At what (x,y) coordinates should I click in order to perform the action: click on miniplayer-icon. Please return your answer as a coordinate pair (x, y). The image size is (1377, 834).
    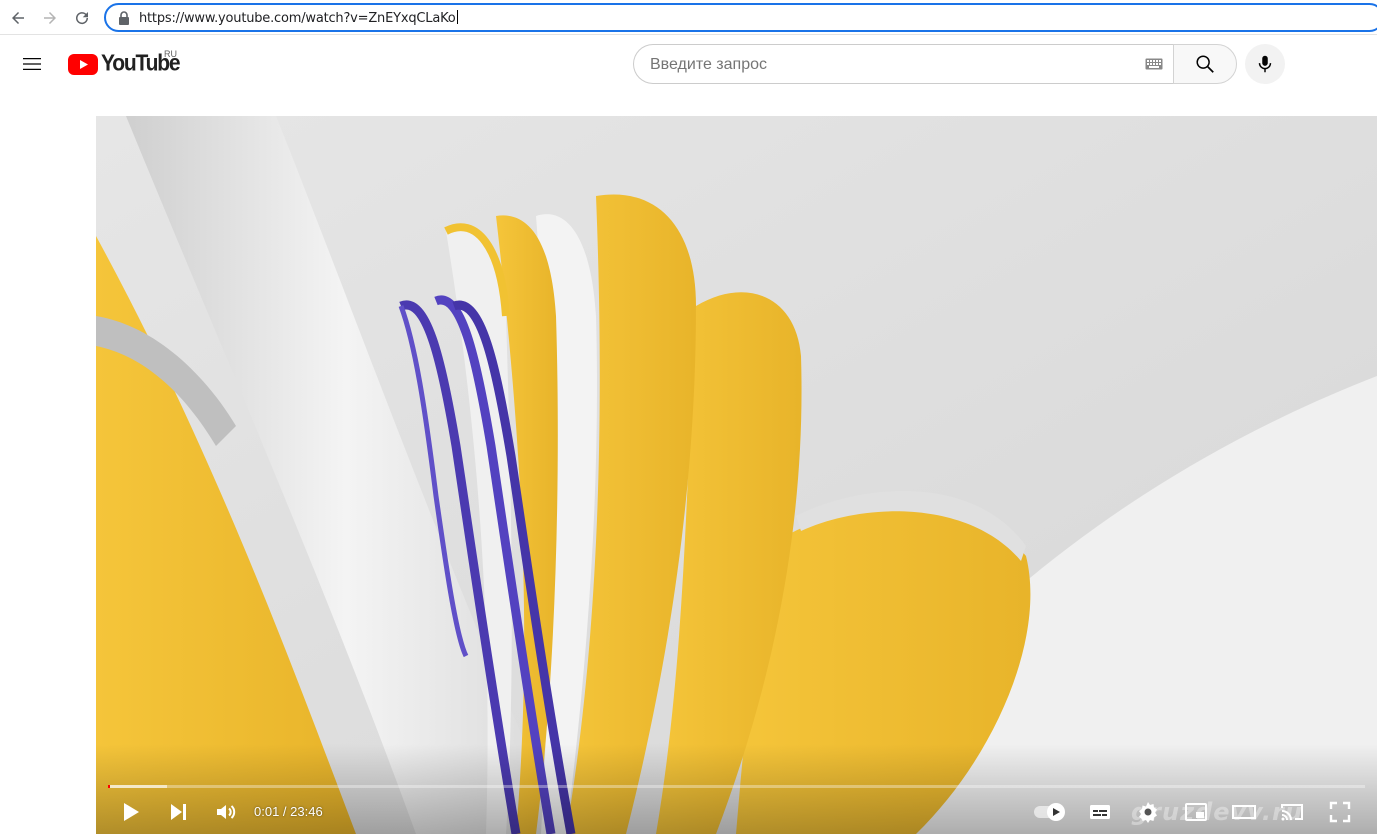
    Looking at the image, I should click on (1196, 812).